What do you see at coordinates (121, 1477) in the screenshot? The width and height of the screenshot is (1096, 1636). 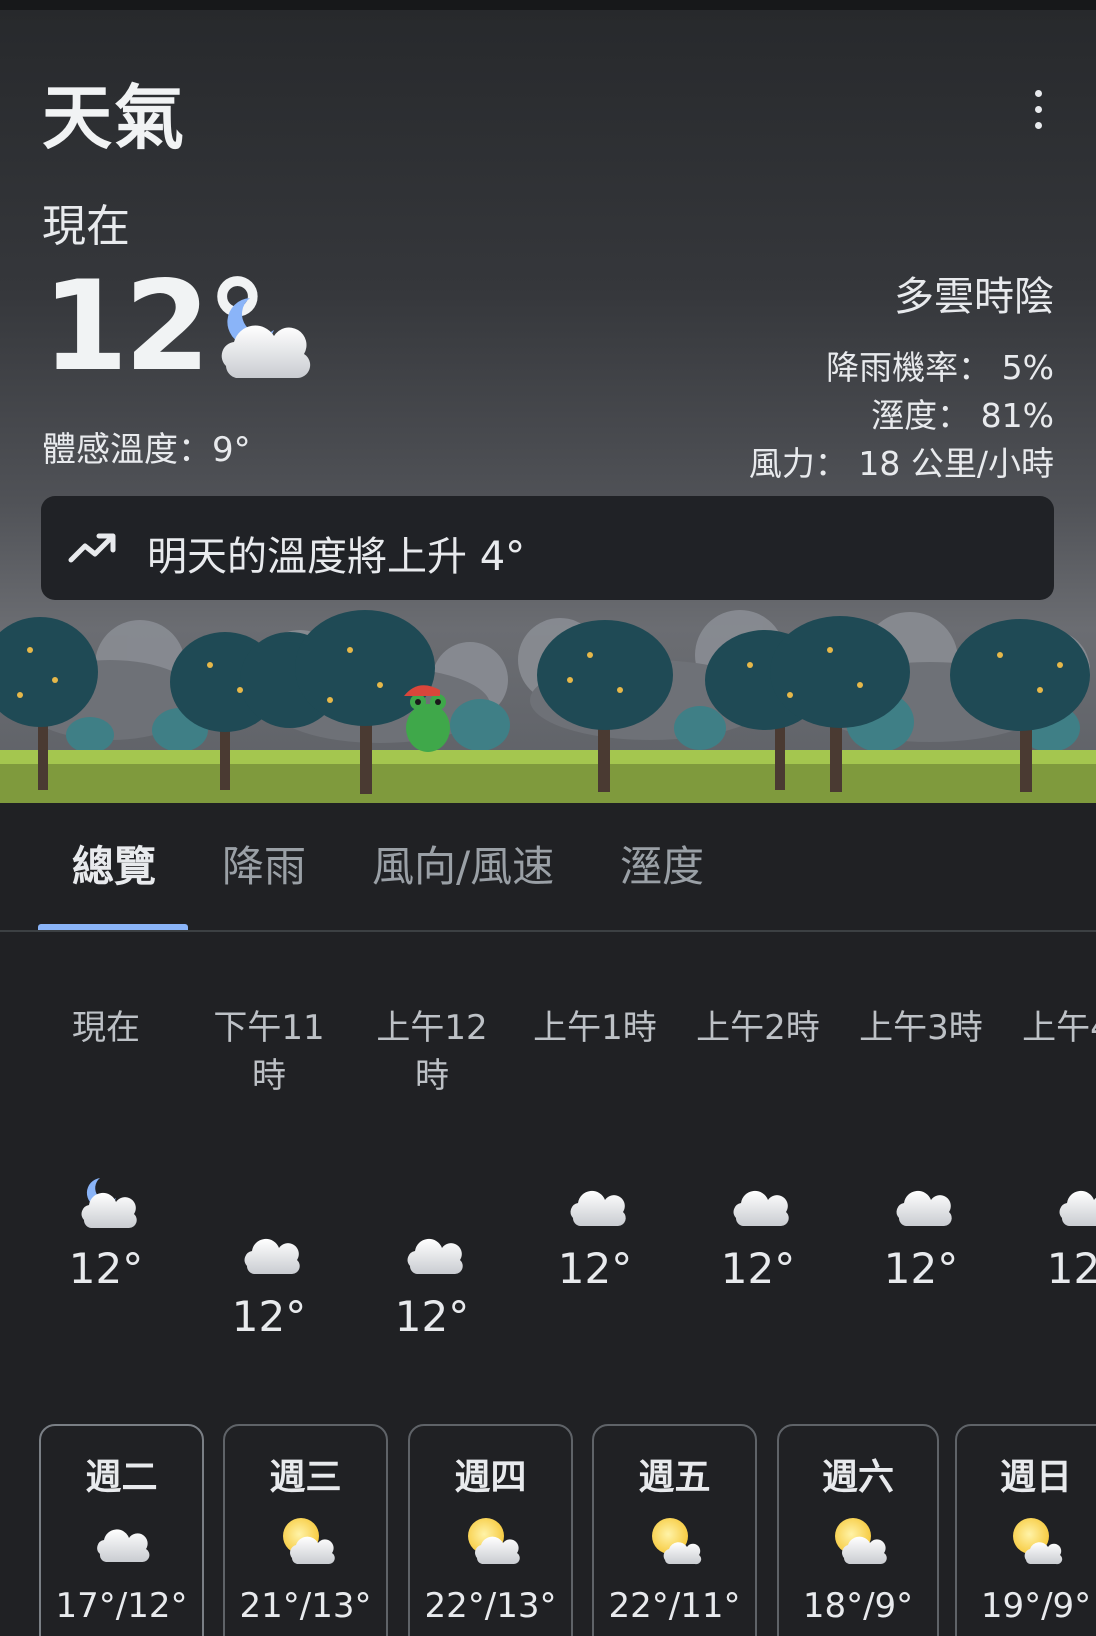 I see `day-name: 週二` at bounding box center [121, 1477].